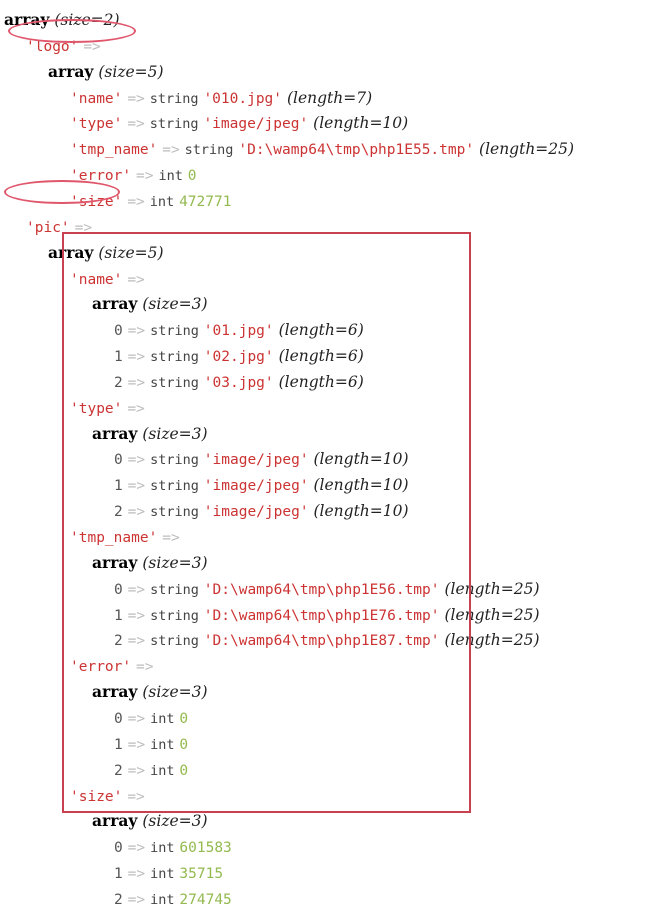 The height and width of the screenshot is (913, 664). What do you see at coordinates (150, 304) in the screenshot?
I see `dump-line-pic-name-array: array (size=3)` at bounding box center [150, 304].